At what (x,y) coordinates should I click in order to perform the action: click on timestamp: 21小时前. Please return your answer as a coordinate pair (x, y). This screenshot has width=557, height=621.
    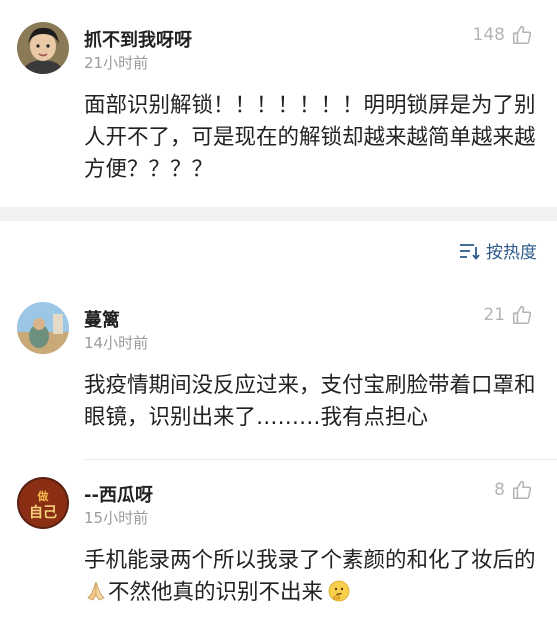
    Looking at the image, I should click on (116, 63).